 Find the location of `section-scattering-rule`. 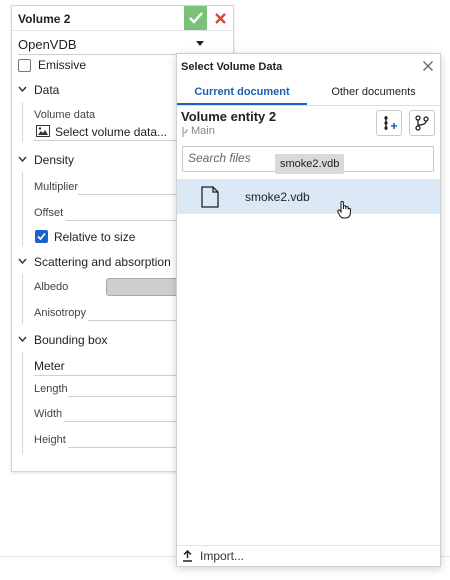

section-scattering-rule is located at coordinates (22, 299).